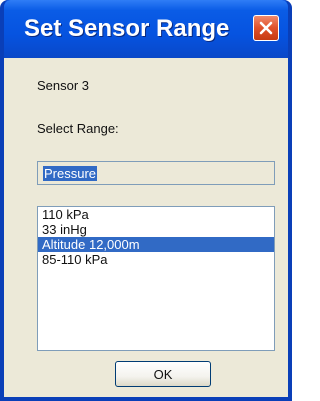 Image resolution: width=320 pixels, height=401 pixels. Describe the element at coordinates (156, 173) in the screenshot. I see `selected-range-field: Pressure` at that location.